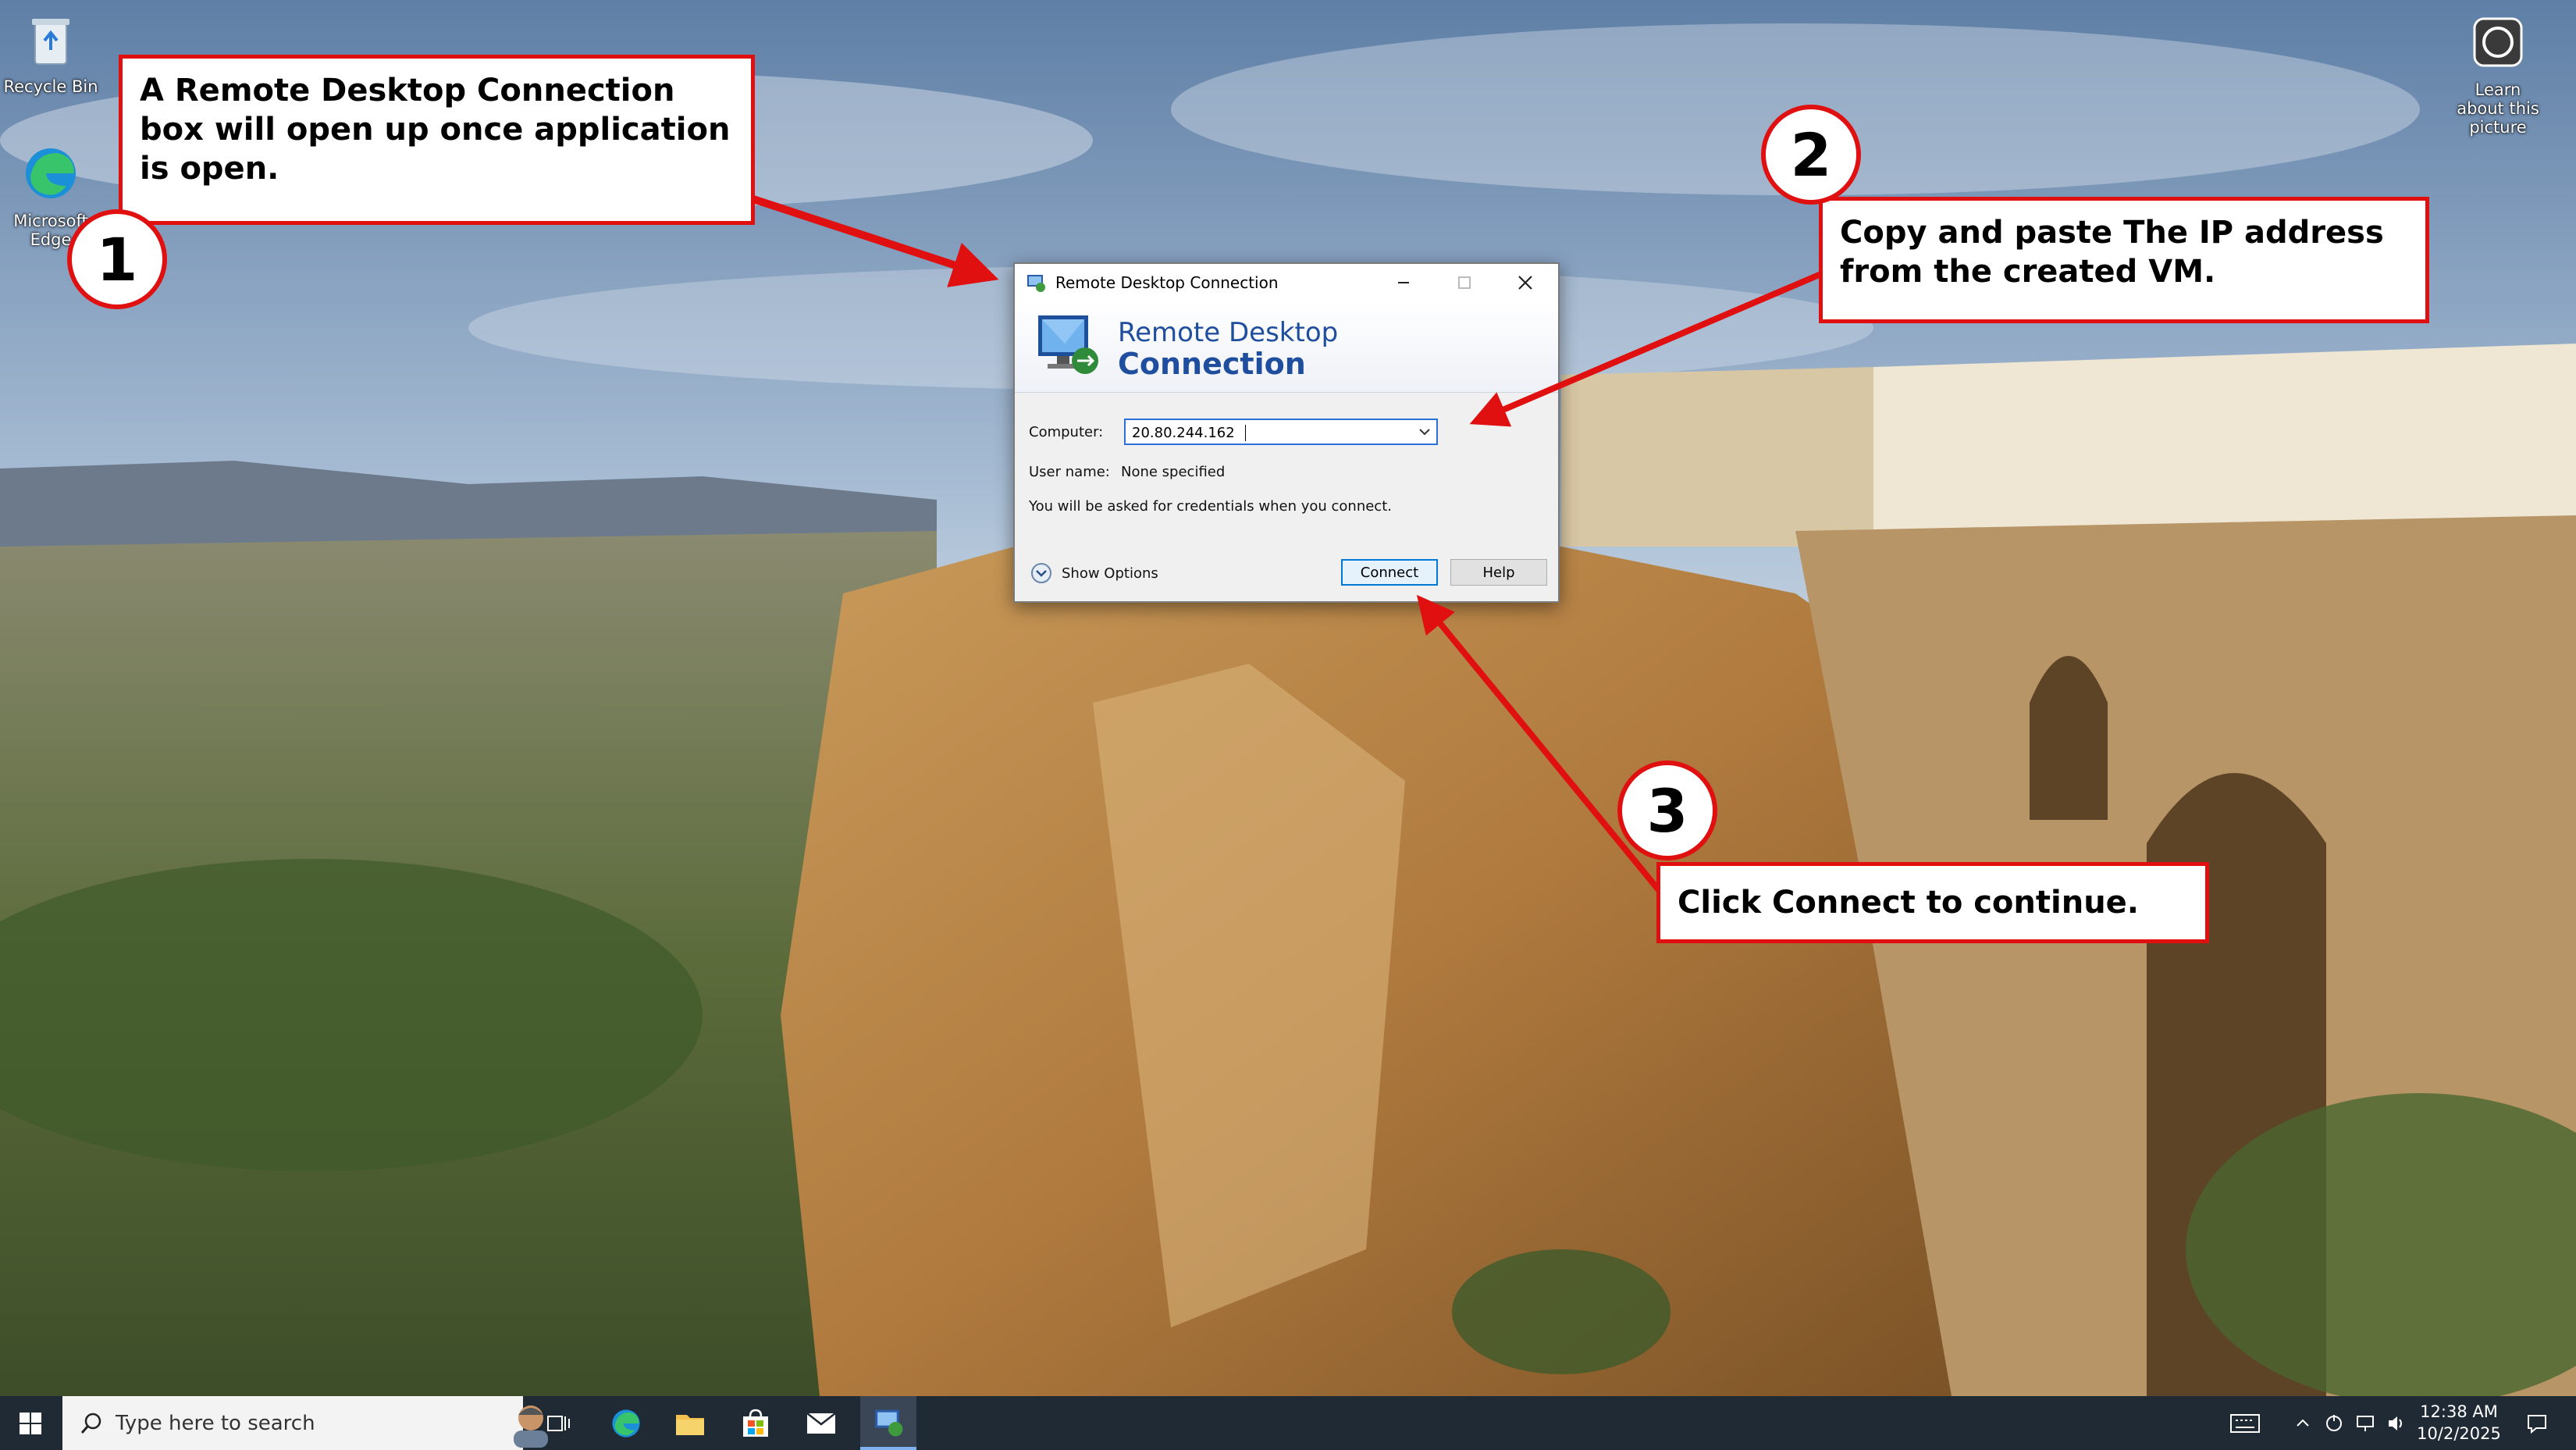  I want to click on computer-label: Computer:, so click(1066, 432).